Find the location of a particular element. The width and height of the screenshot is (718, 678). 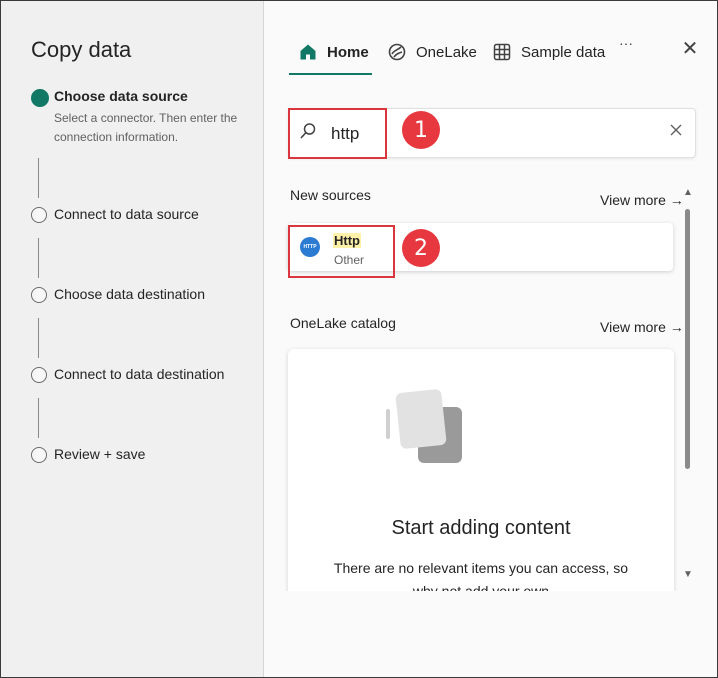

scrollbar: ▲ ▼ is located at coordinates (688, 387).